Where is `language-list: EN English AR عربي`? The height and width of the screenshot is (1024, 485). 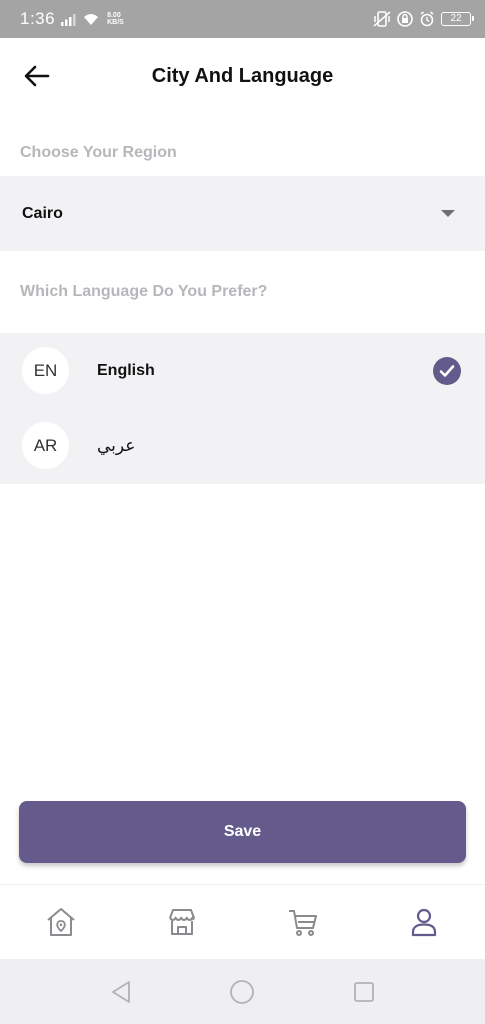
language-list: EN English AR عربي is located at coordinates (242, 408).